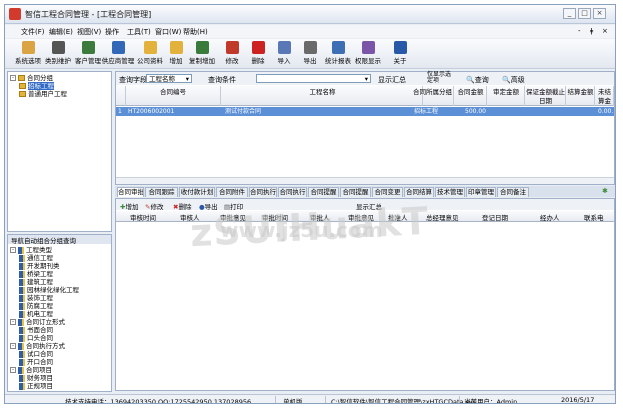 The image size is (623, 413). Describe the element at coordinates (168, 32) in the screenshot. I see `menu-window: 窗口(W)` at that location.